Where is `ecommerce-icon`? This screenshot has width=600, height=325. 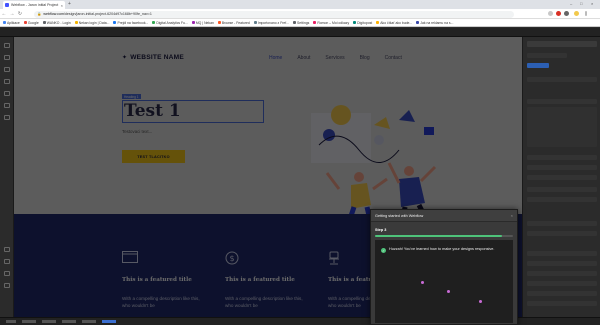 ecommerce-icon is located at coordinates (7, 93).